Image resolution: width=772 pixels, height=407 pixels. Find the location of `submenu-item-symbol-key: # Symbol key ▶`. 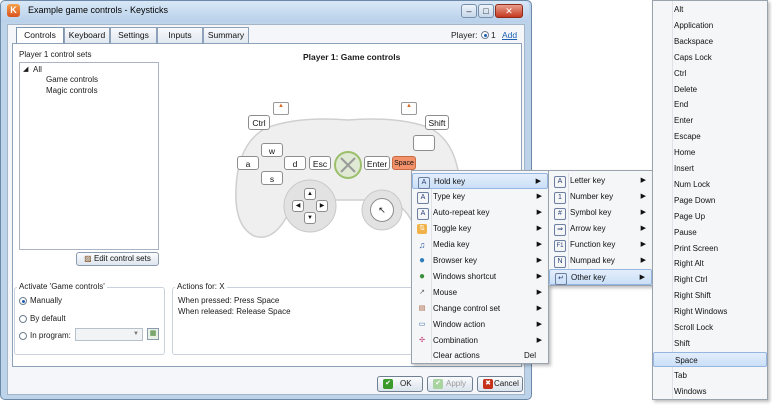

submenu-item-symbol-key: # Symbol key ▶ is located at coordinates (600, 213).